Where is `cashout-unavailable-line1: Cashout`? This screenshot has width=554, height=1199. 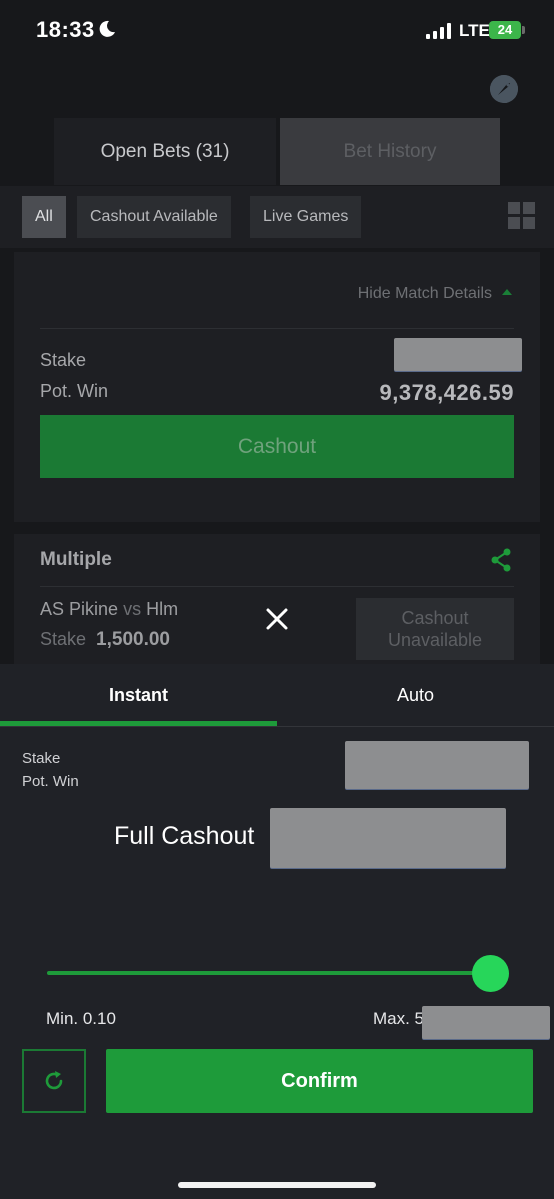
cashout-unavailable-line1: Cashout is located at coordinates (435, 618).